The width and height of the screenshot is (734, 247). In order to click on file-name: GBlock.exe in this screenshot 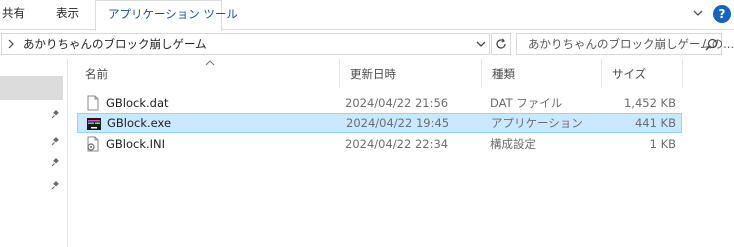, I will do `click(139, 123)`.